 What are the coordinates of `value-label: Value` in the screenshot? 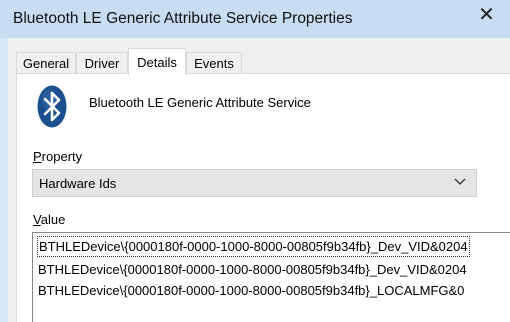 It's located at (49, 219).